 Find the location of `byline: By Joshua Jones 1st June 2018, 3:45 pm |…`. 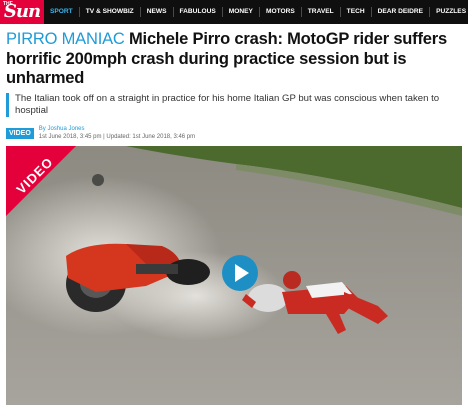

byline: By Joshua Jones 1st June 2018, 3:45 pm |… is located at coordinates (117, 133).